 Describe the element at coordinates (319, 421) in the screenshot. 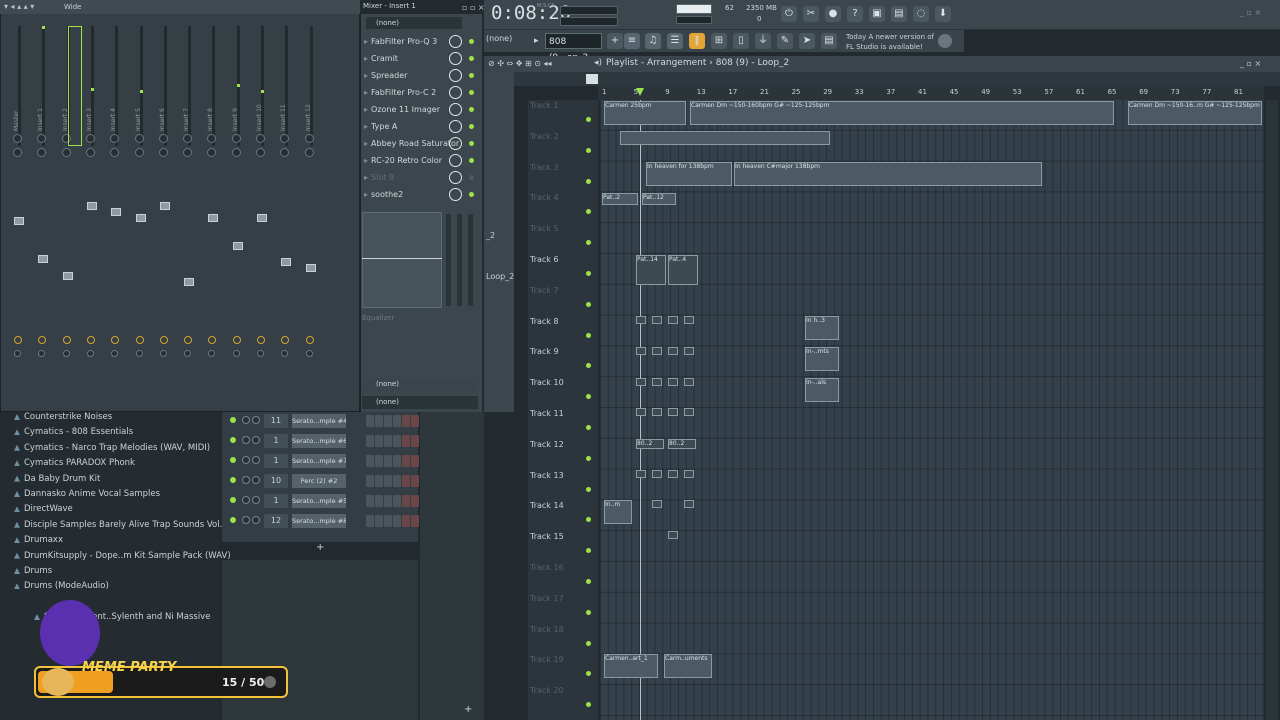

I see `channel-name-button: Serato...mple #4` at that location.